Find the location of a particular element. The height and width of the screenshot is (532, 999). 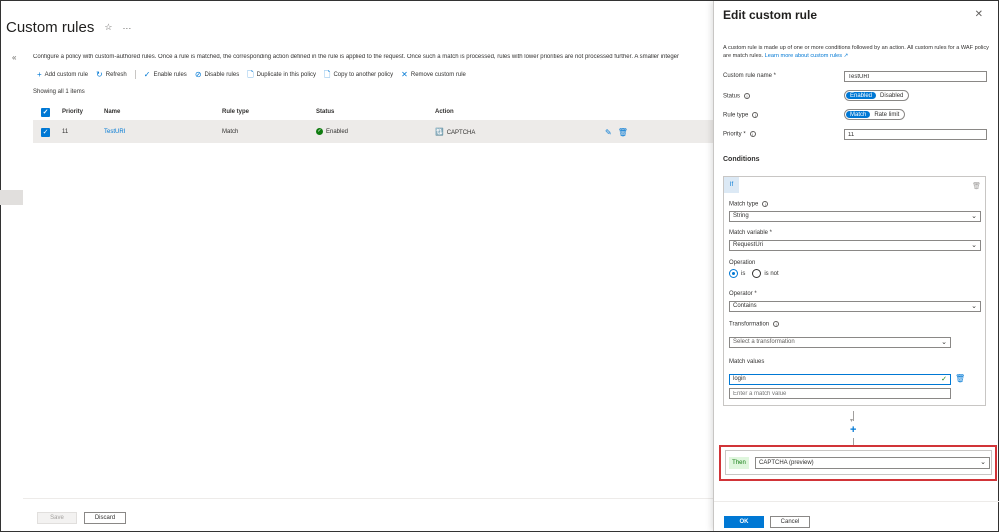

footer-divider is located at coordinates (368, 498).